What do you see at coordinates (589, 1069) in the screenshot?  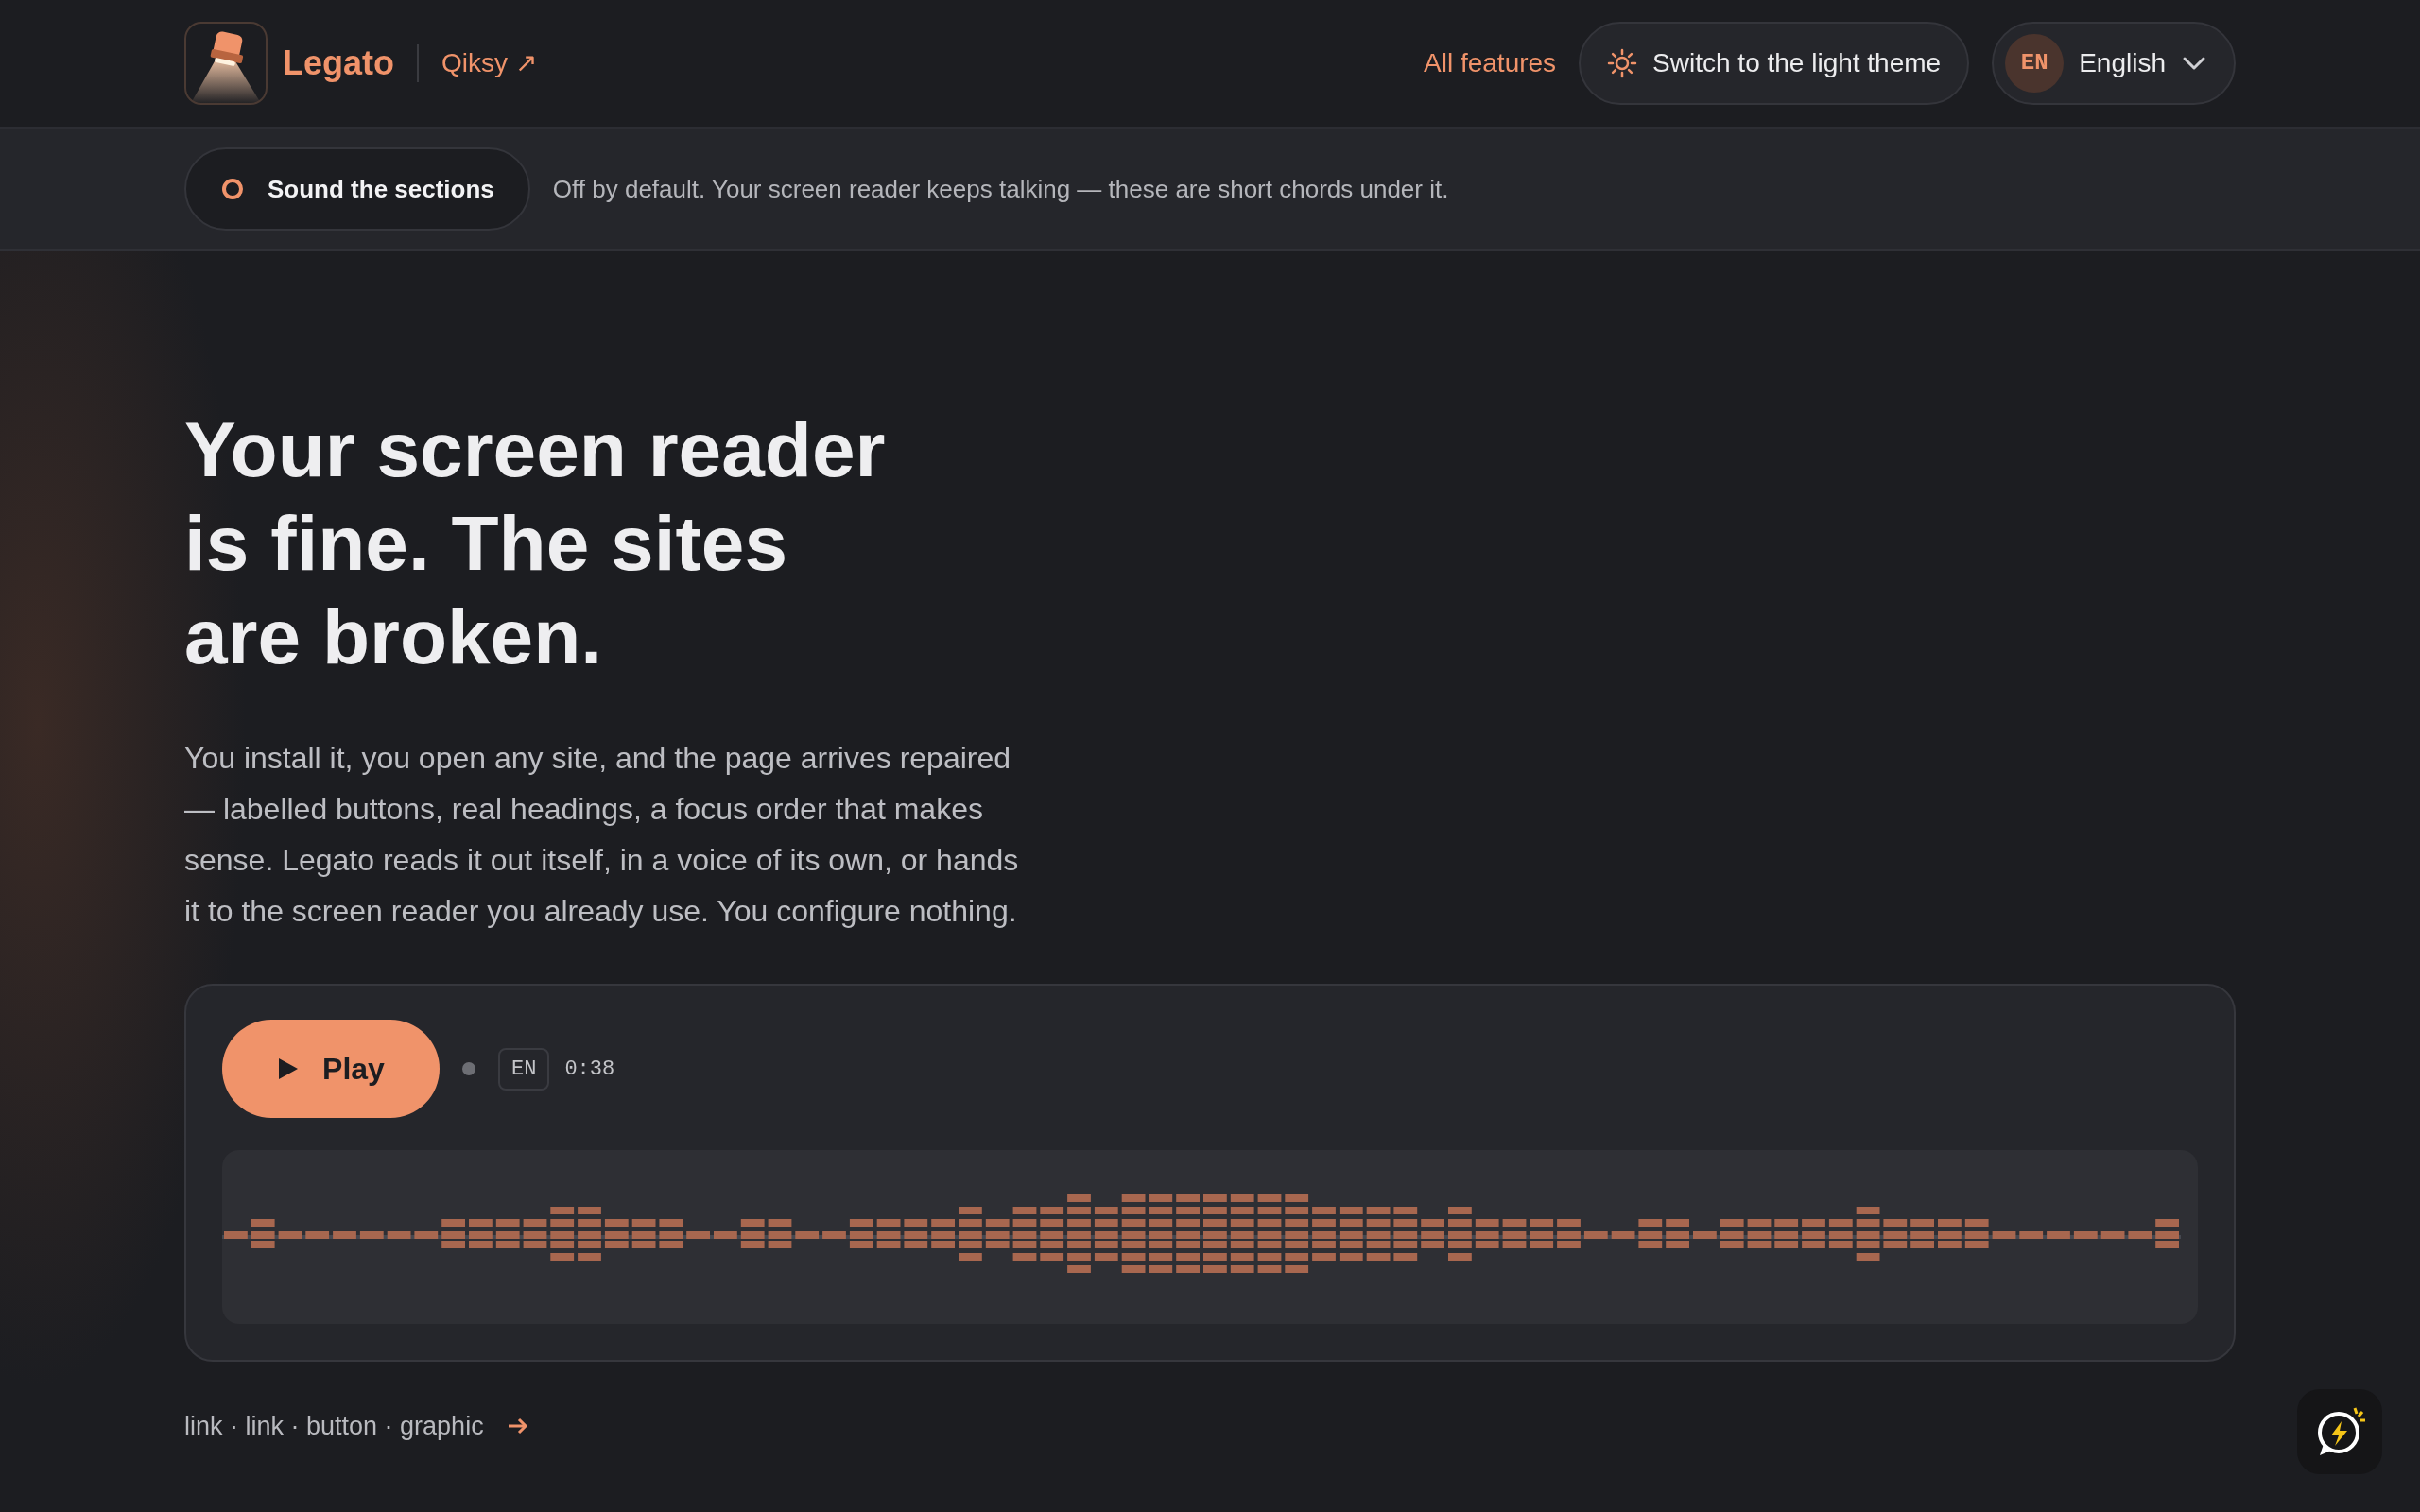 I see `duration-text: 0:38` at bounding box center [589, 1069].